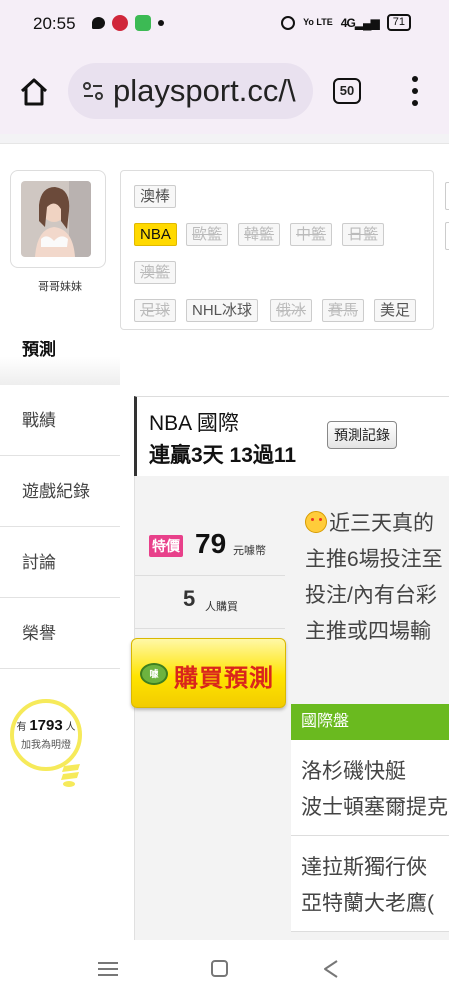 The height and width of the screenshot is (1000, 449). Describe the element at coordinates (46, 735) in the screenshot. I see `fans-lightbulb: 有 1793 人 加我為明燈` at that location.